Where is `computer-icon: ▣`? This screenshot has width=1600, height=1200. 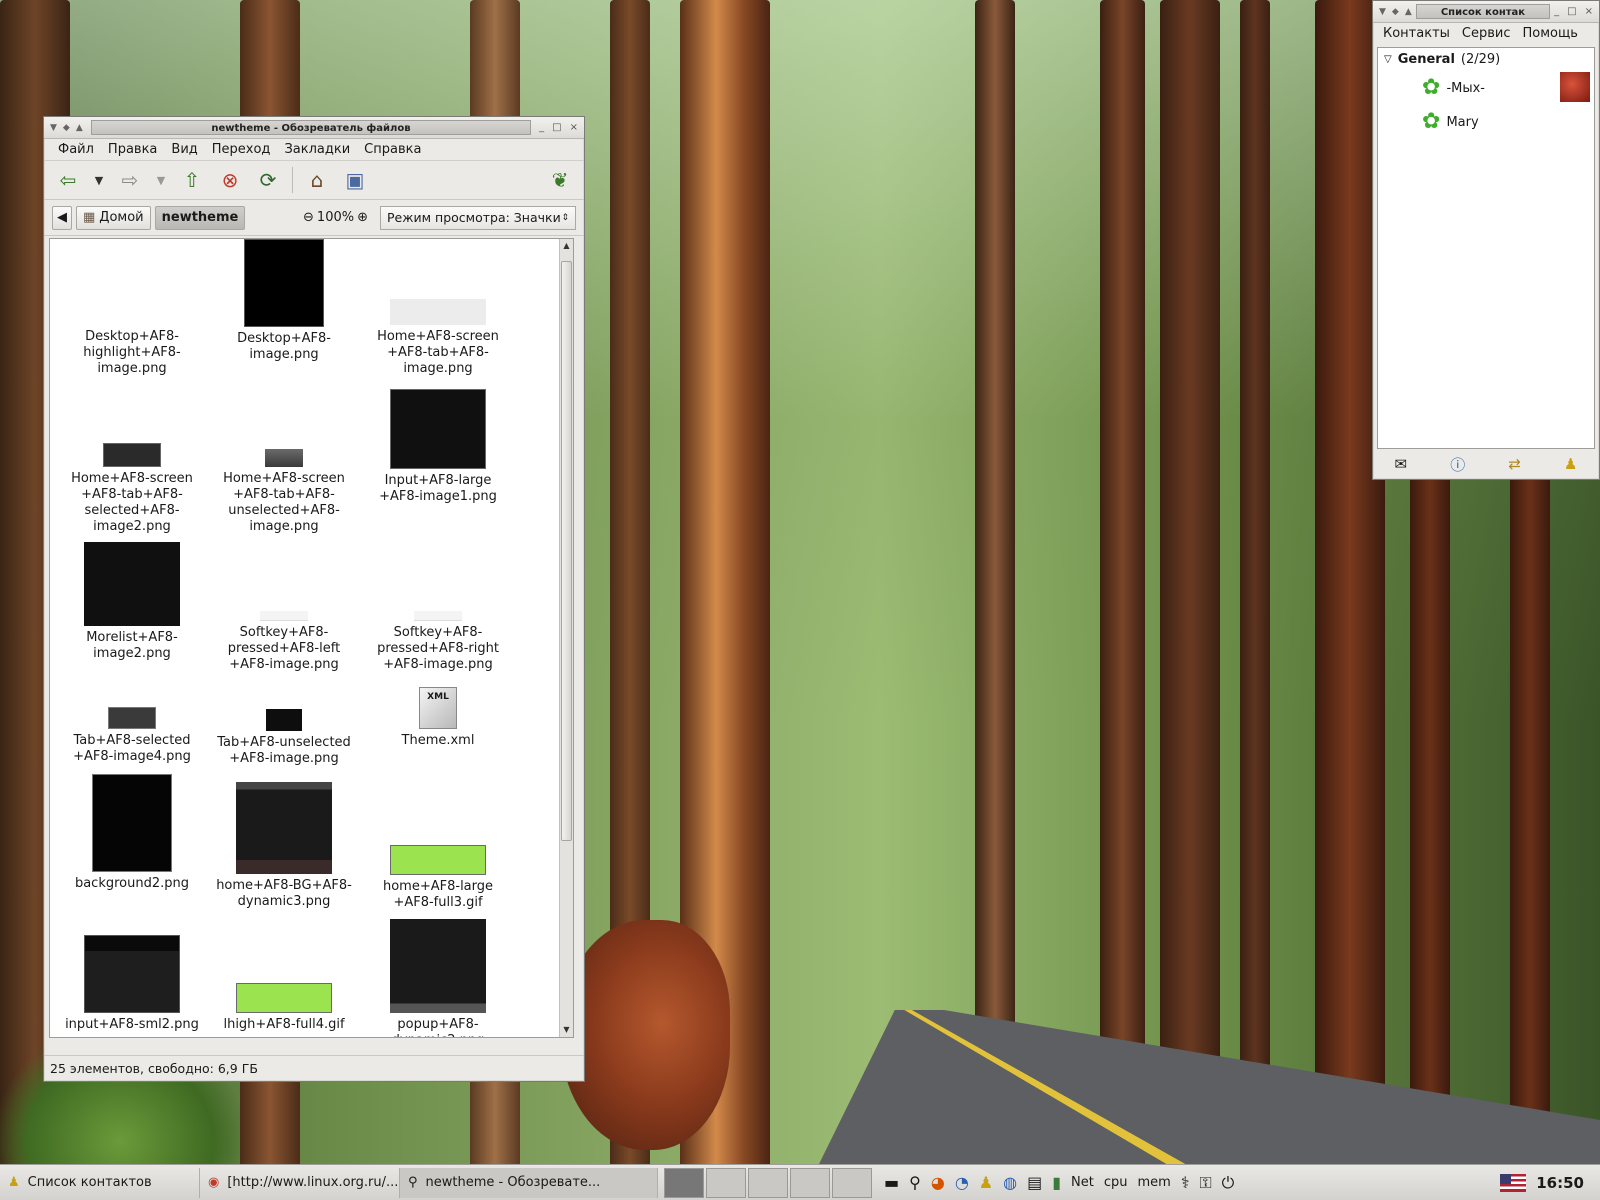
computer-icon: ▣ is located at coordinates (355, 180).